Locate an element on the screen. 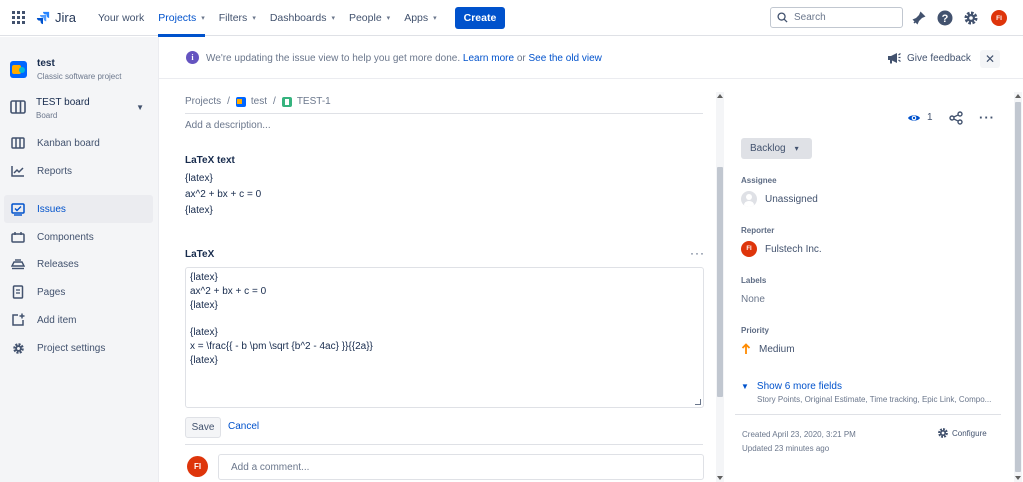  nav-your-work: Your work is located at coordinates (121, 18).